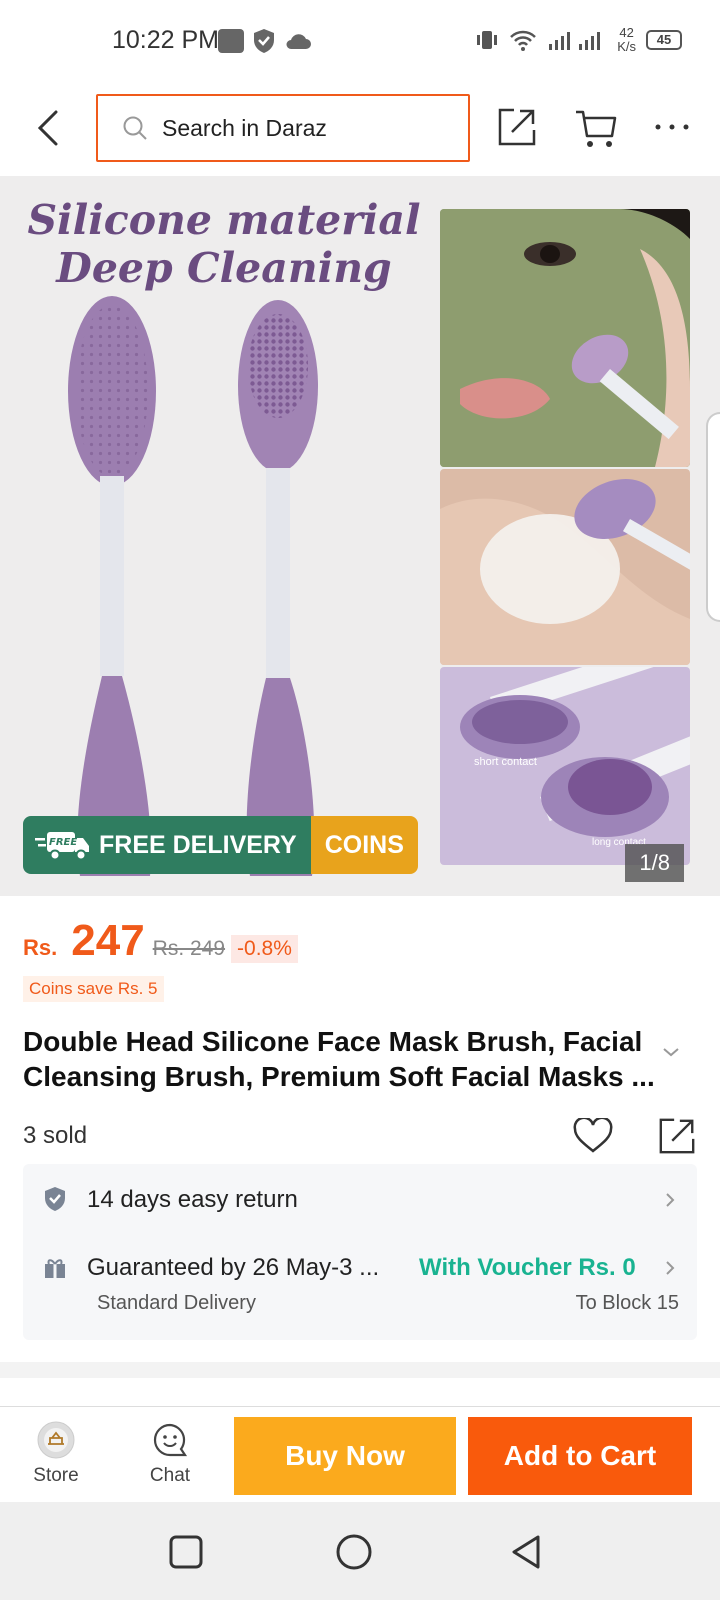 The height and width of the screenshot is (1600, 720). Describe the element at coordinates (527, 1267) in the screenshot. I see `voucher-text: With Voucher Rs. 0` at that location.